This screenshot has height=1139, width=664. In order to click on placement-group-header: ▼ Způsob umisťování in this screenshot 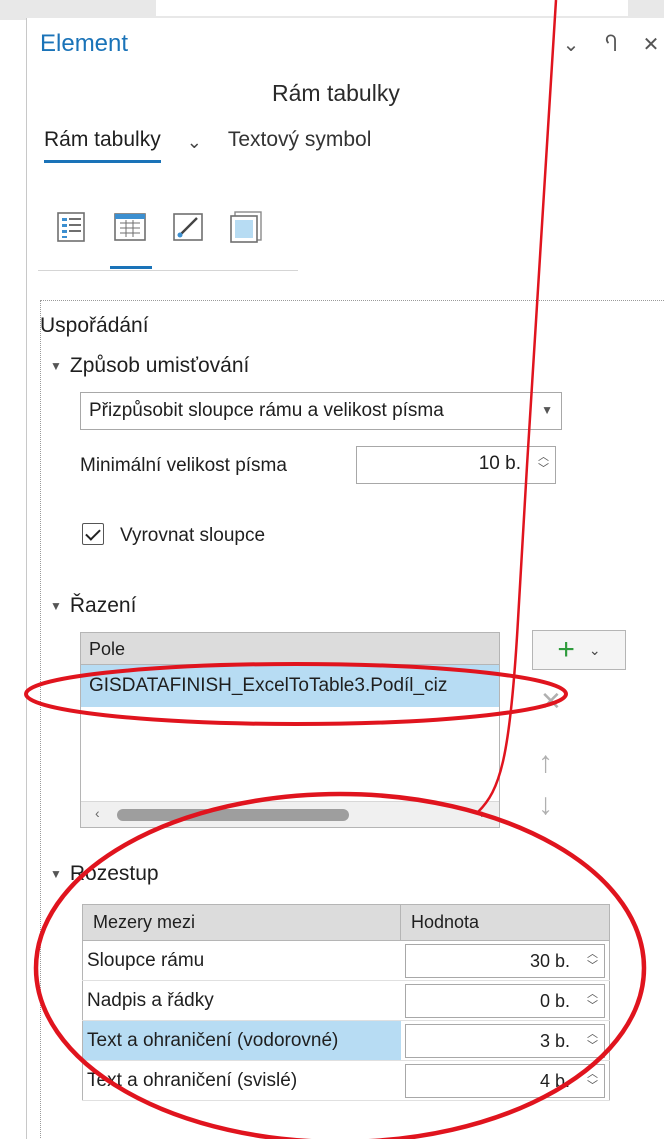, I will do `click(149, 366)`.